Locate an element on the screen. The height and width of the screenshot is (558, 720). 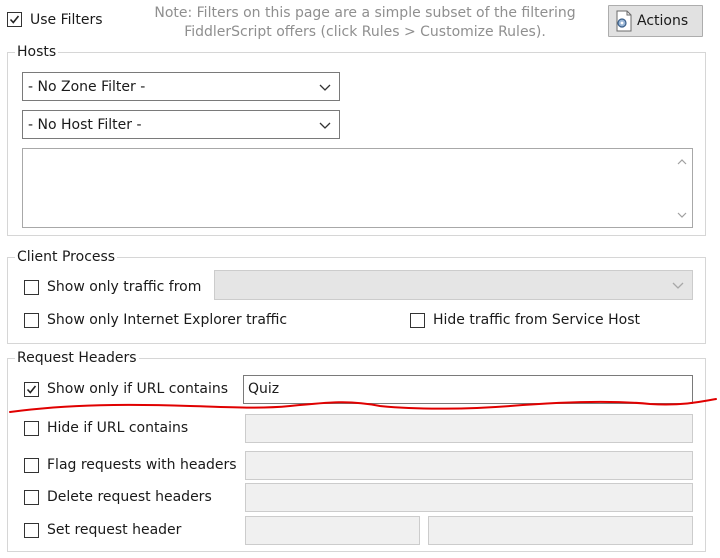
show-only-ie-label: Show only Internet Explorer traffic is located at coordinates (167, 320).